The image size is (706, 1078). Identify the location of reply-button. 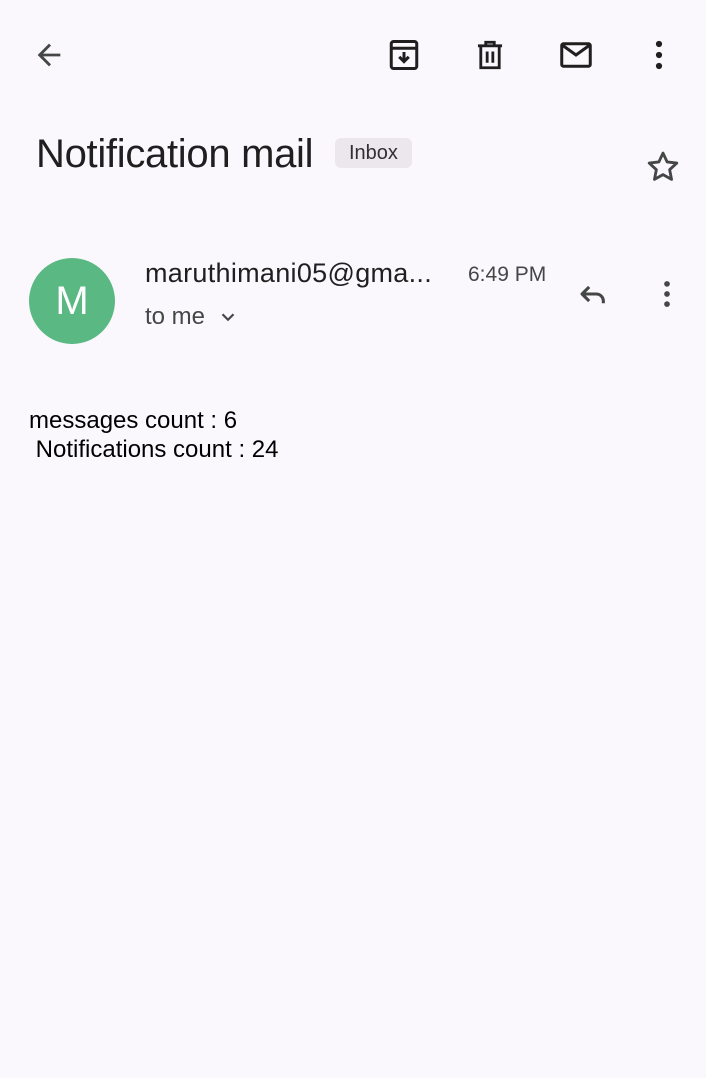
(592, 294).